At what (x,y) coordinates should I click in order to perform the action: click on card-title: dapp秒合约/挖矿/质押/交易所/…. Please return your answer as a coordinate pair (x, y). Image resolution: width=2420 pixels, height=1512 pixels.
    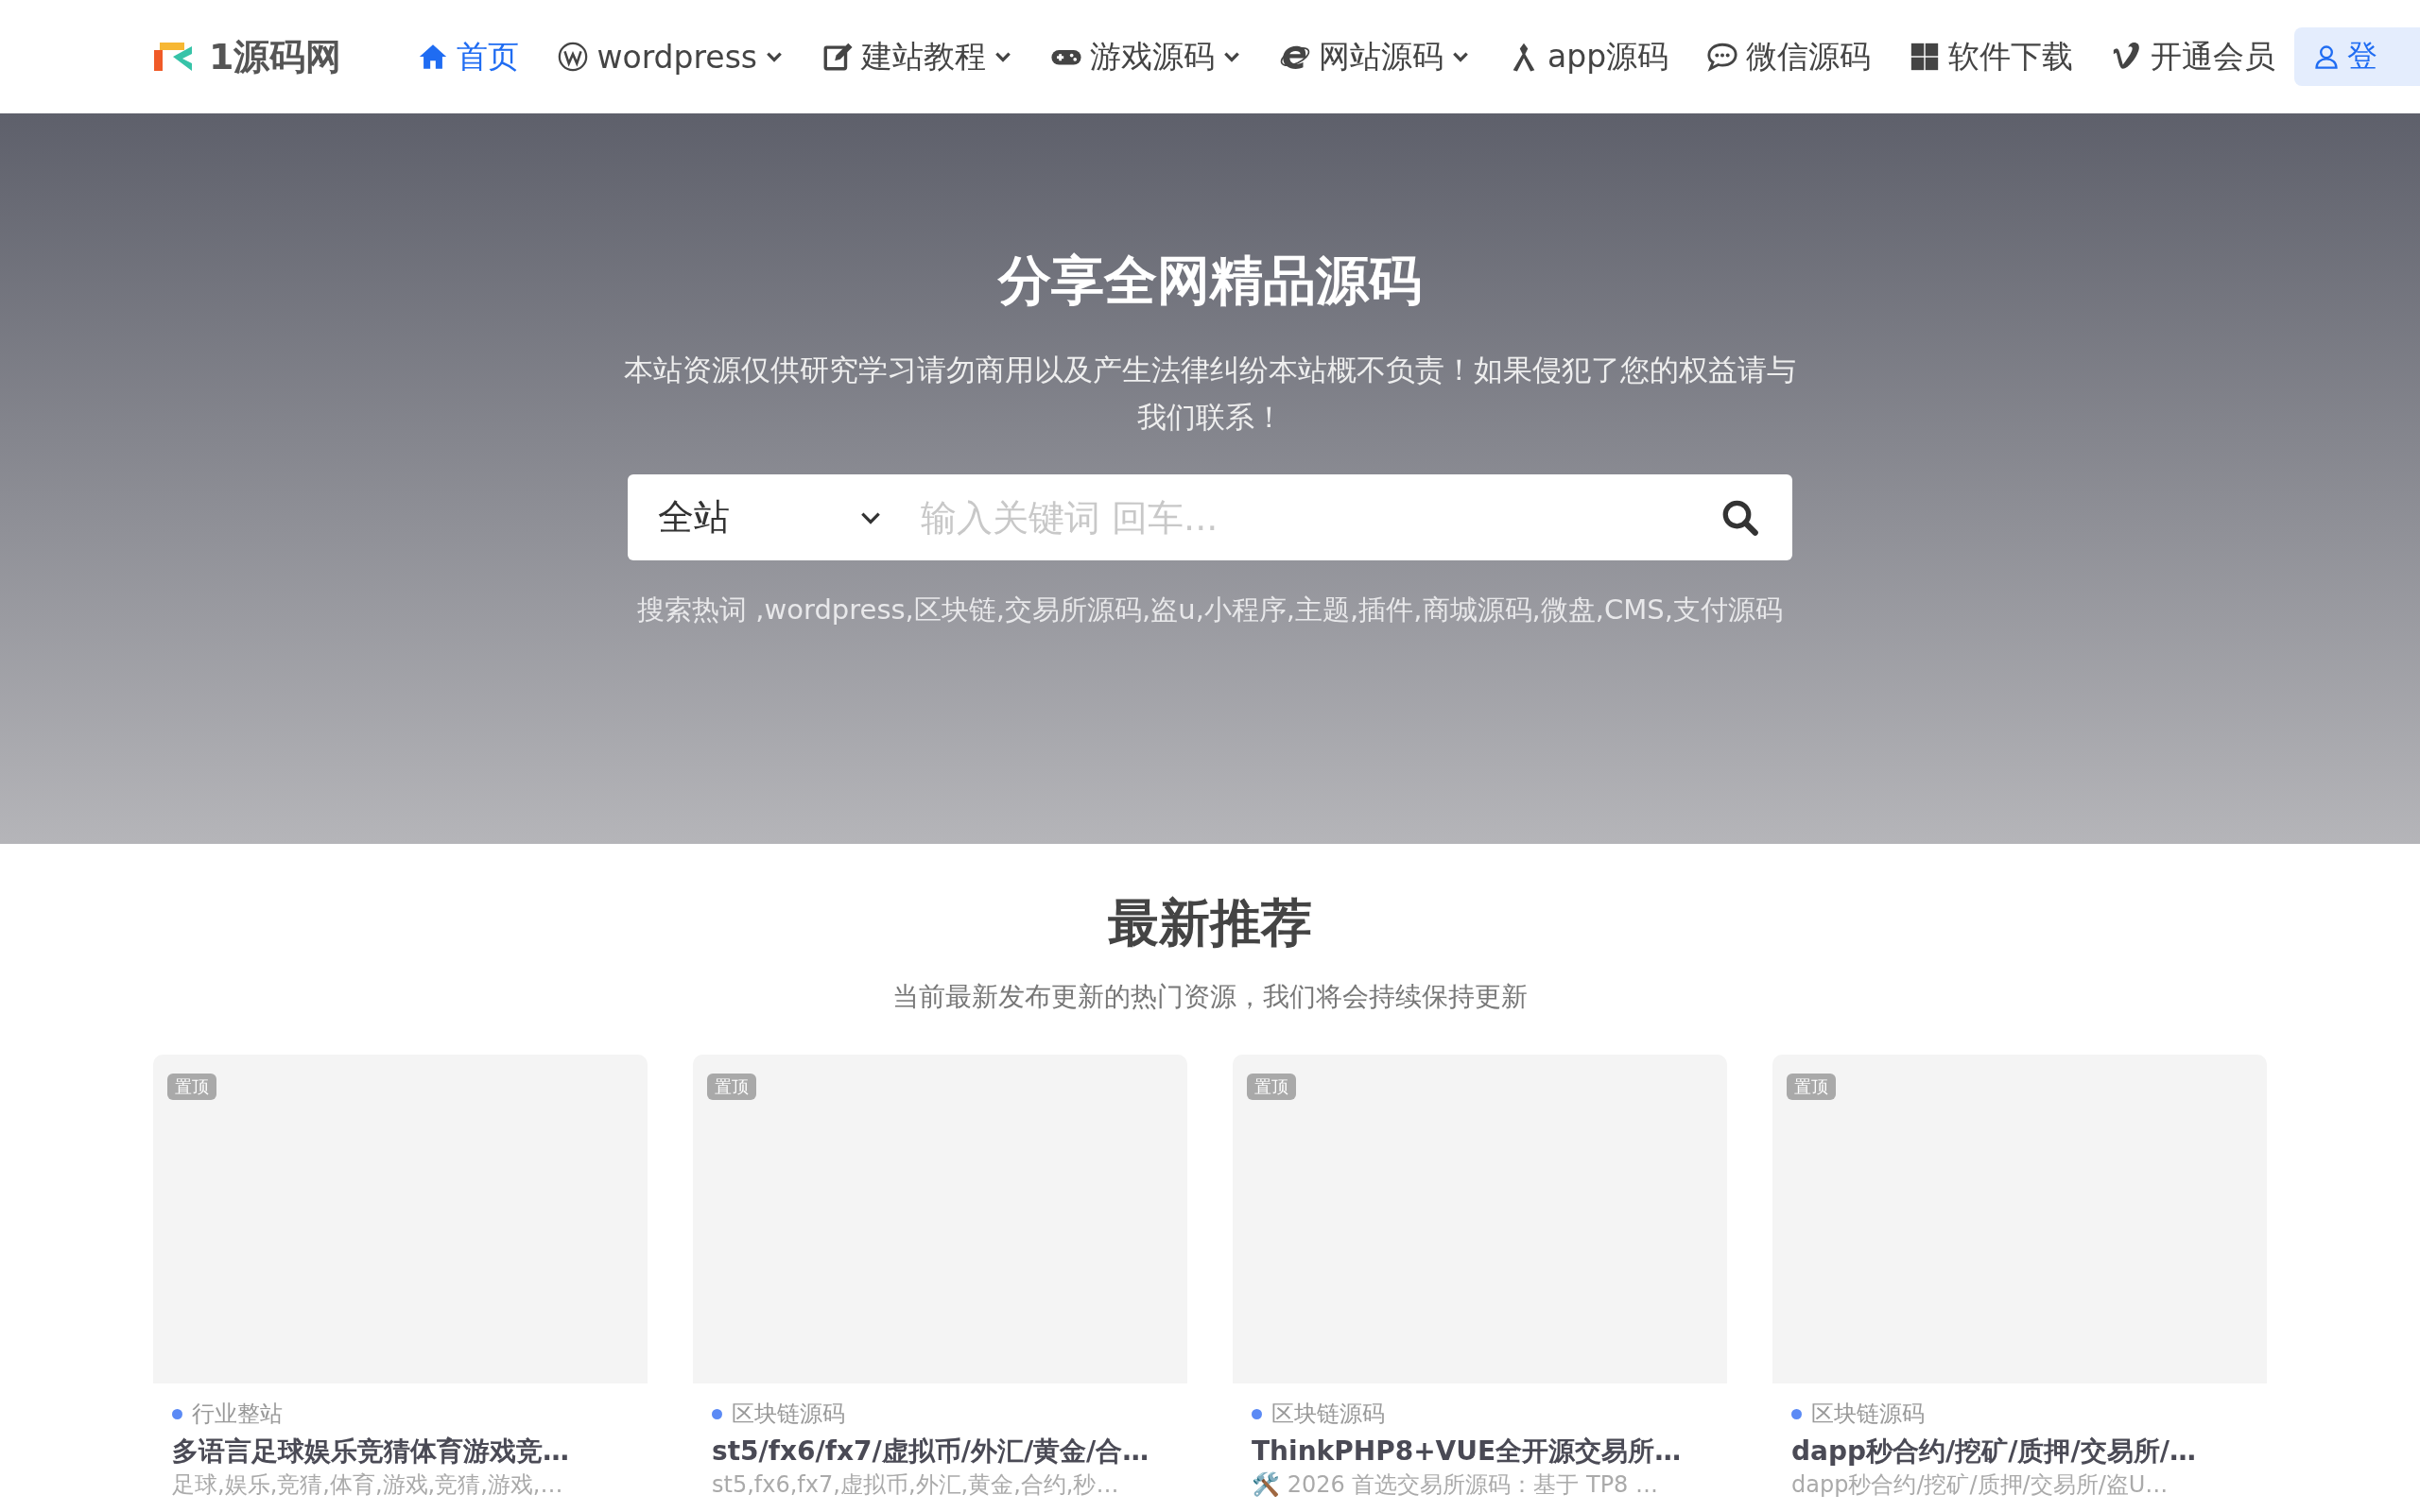
    Looking at the image, I should click on (2029, 1451).